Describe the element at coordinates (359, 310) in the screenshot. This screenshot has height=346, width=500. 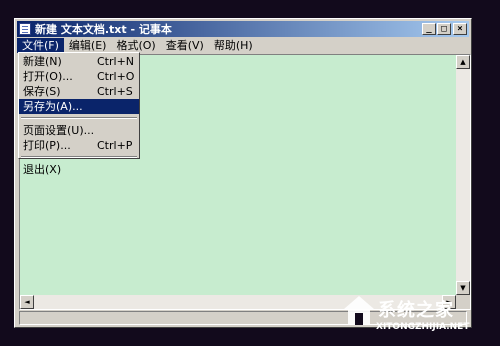
I see `house-logo-icon` at that location.